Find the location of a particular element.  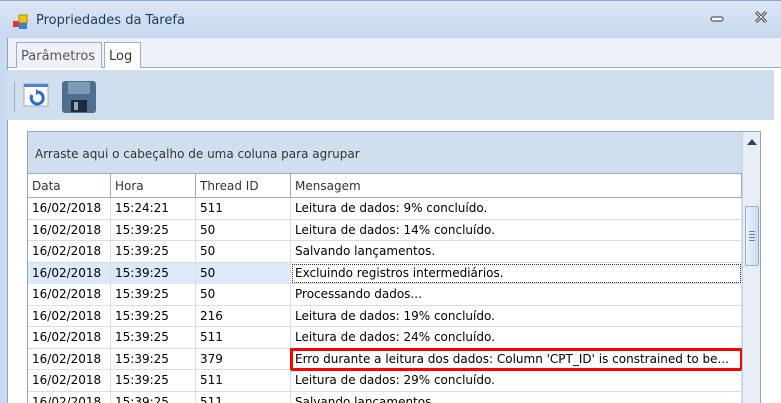

cell-thread-id: 379 is located at coordinates (243, 359).